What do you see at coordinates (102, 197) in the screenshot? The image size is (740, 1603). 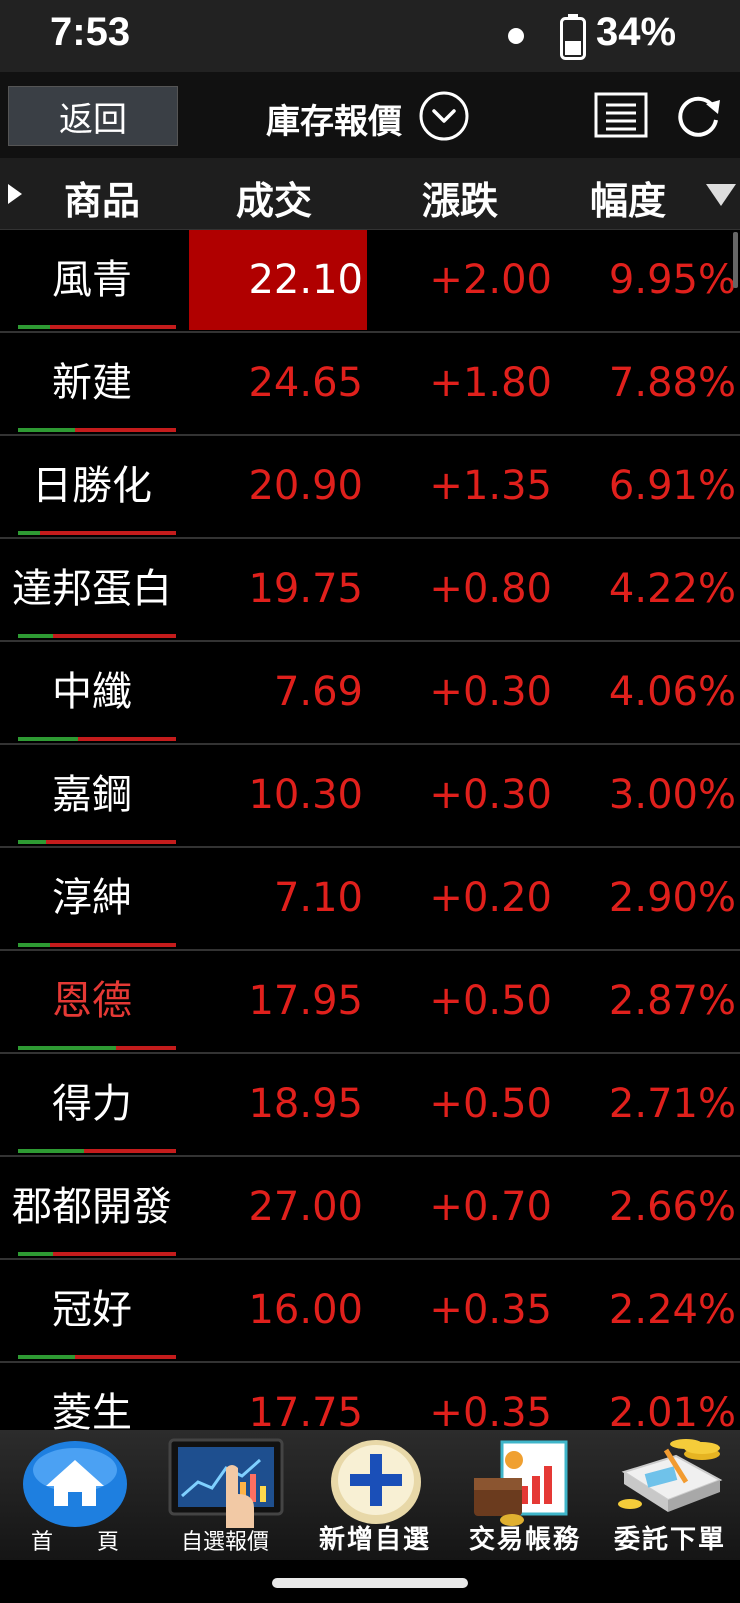 I see `column-header-product: 商品` at bounding box center [102, 197].